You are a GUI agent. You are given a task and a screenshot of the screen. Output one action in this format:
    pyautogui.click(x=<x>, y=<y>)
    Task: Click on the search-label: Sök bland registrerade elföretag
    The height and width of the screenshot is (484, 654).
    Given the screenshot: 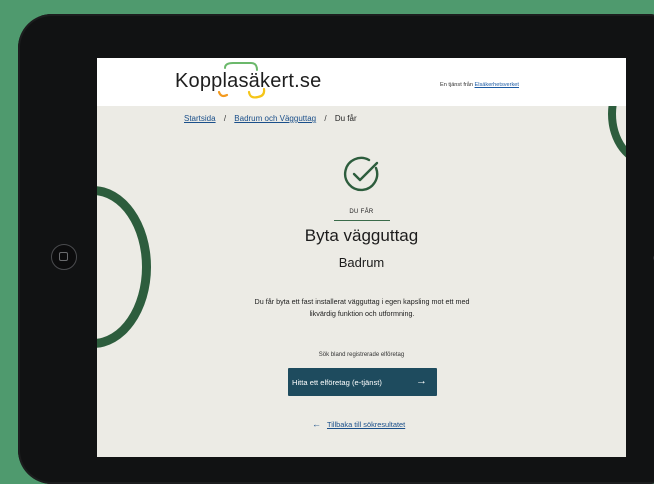 What is the action you would take?
    pyautogui.click(x=361, y=355)
    